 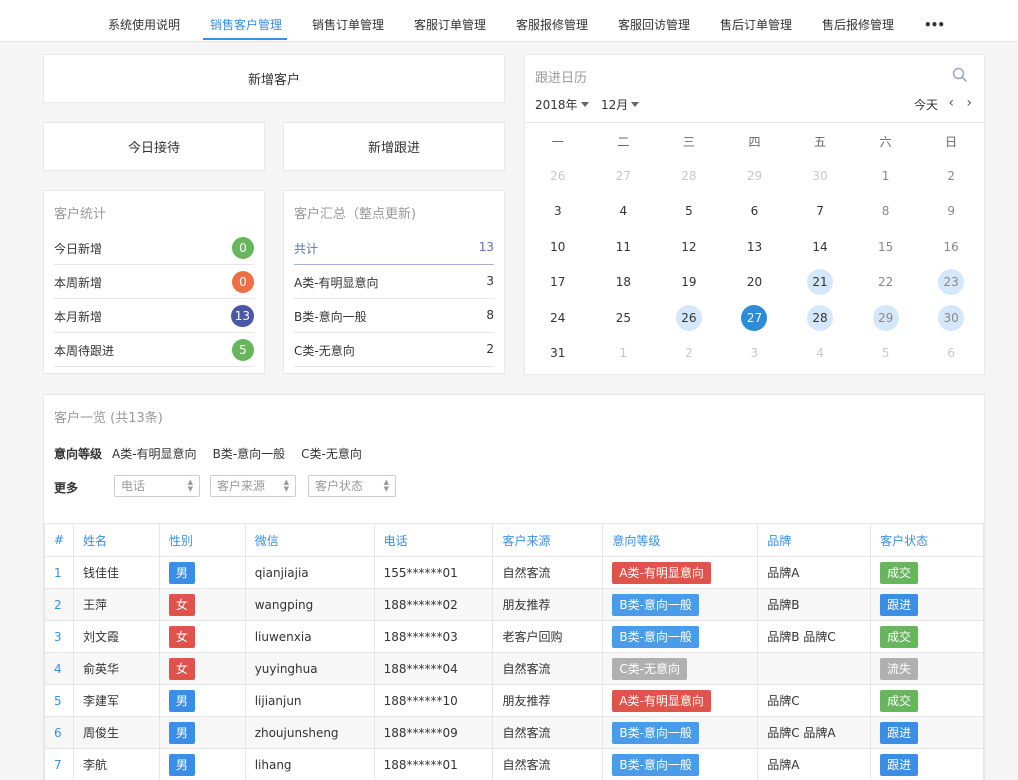 What do you see at coordinates (969, 103) in the screenshot?
I see `next-month-icon: ›` at bounding box center [969, 103].